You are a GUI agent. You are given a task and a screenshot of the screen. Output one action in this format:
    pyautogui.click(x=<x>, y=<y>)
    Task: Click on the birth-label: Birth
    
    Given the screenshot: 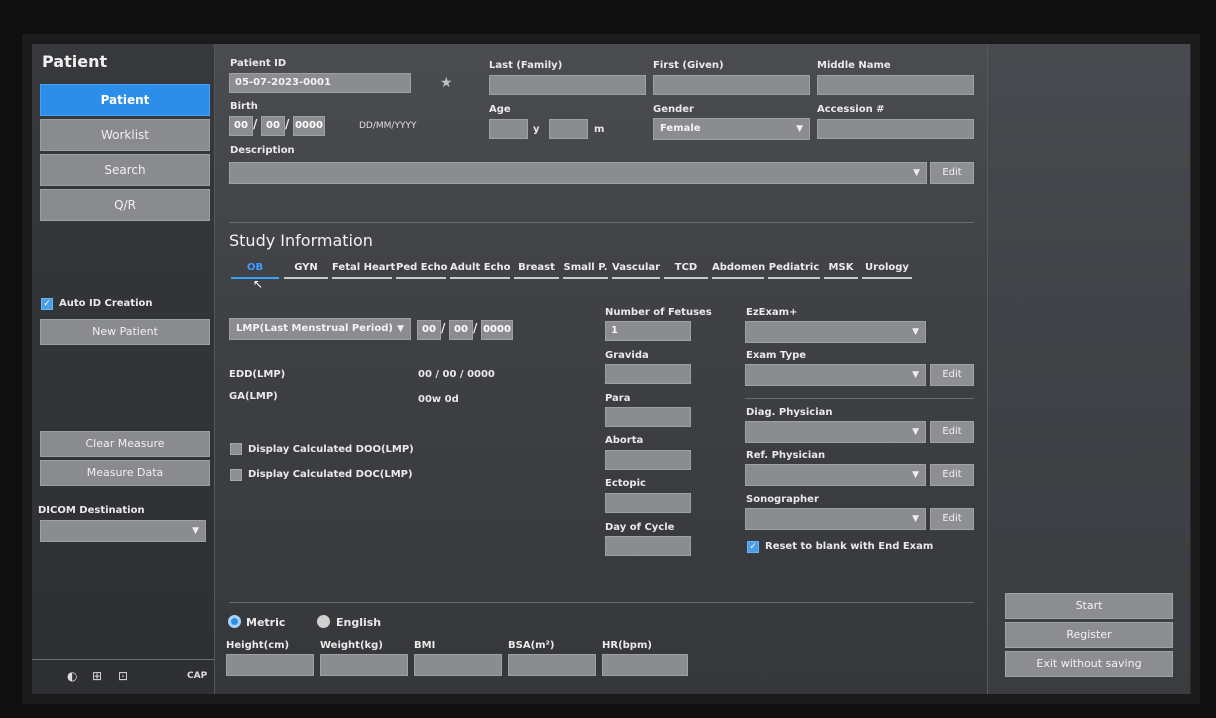 What is the action you would take?
    pyautogui.click(x=244, y=106)
    